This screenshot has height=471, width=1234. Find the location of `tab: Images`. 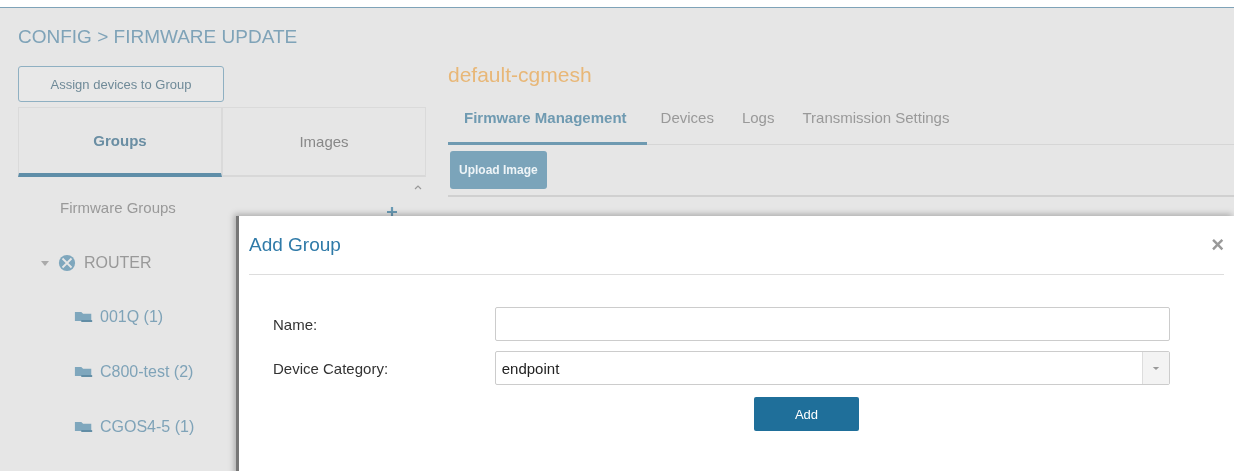

tab: Images is located at coordinates (324, 142).